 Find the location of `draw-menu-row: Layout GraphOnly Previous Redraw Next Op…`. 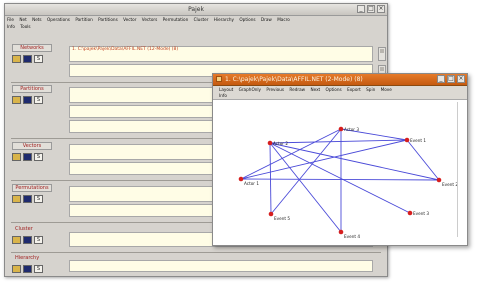

draw-menu-row: Layout GraphOnly Previous Redraw Next Op… is located at coordinates (307, 90).